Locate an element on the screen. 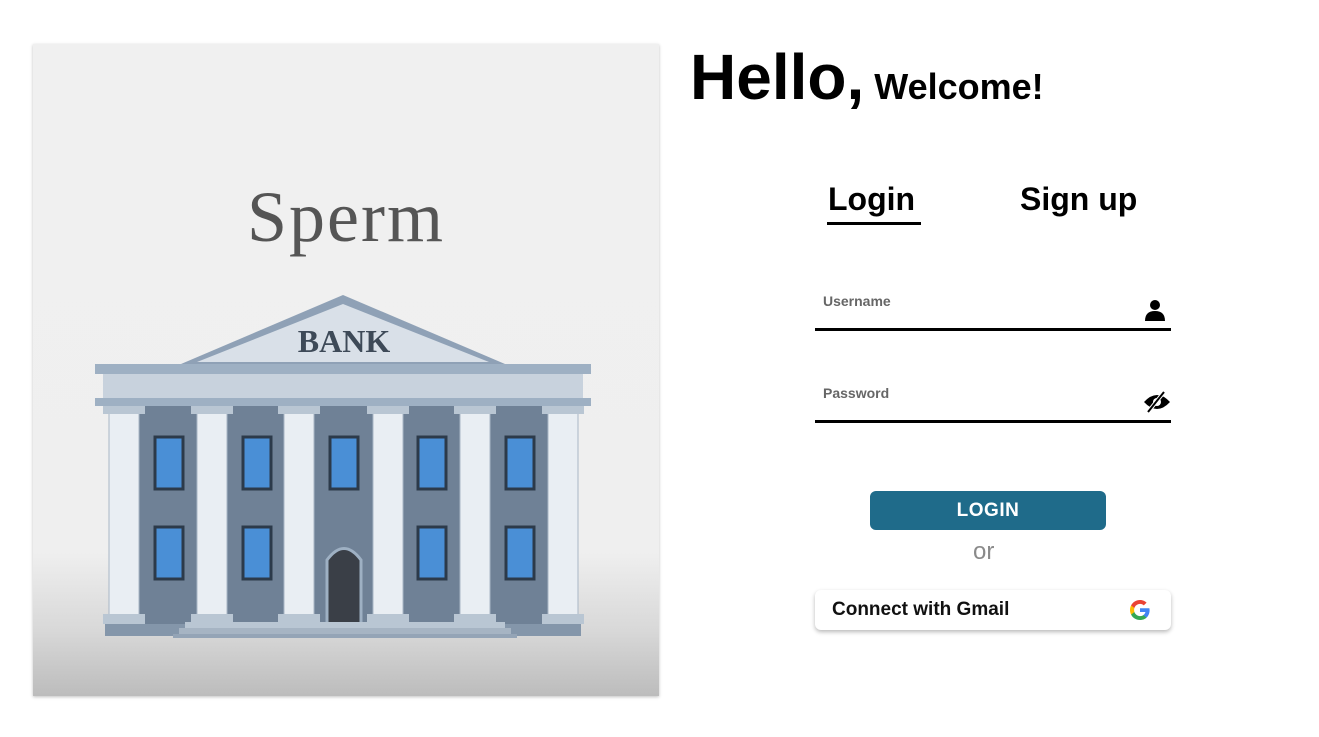  username-input is located at coordinates (975, 318).